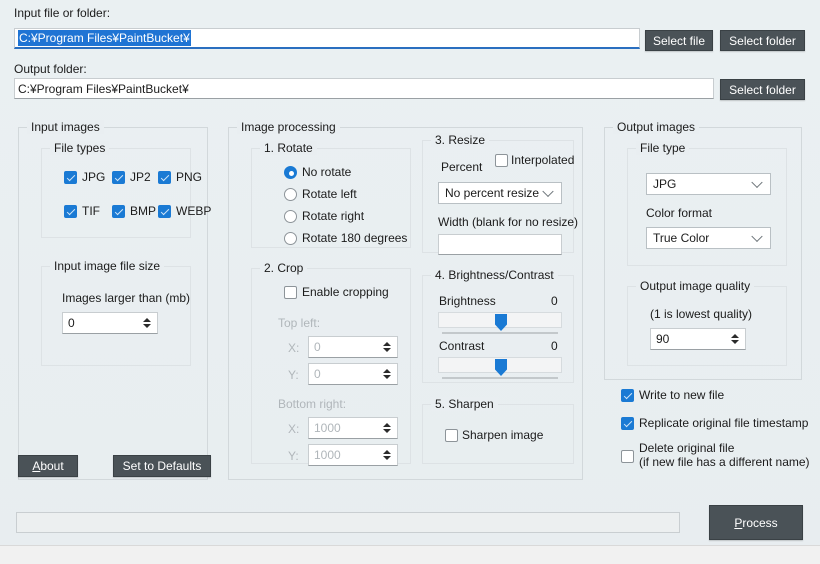 Image resolution: width=820 pixels, height=564 pixels. Describe the element at coordinates (294, 348) in the screenshot. I see `crop-top-left-x-label: X:` at that location.